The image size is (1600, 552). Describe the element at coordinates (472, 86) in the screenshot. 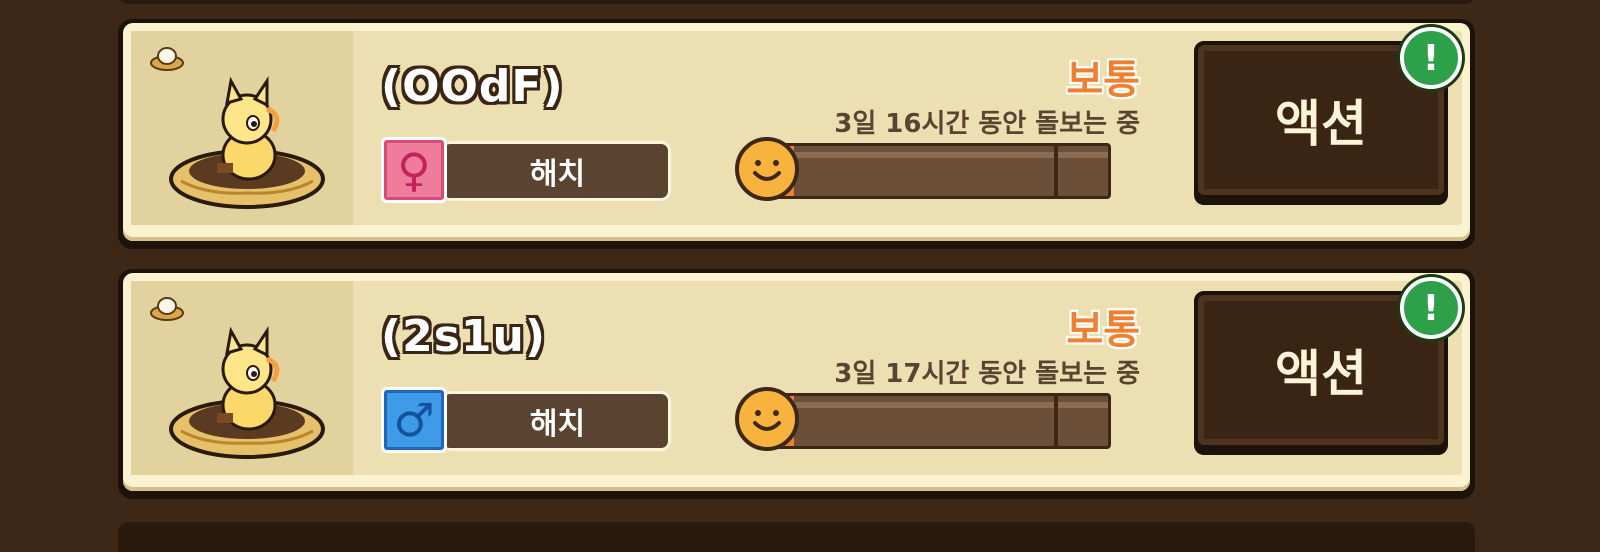

I see `creature-name: (OOdF)` at that location.